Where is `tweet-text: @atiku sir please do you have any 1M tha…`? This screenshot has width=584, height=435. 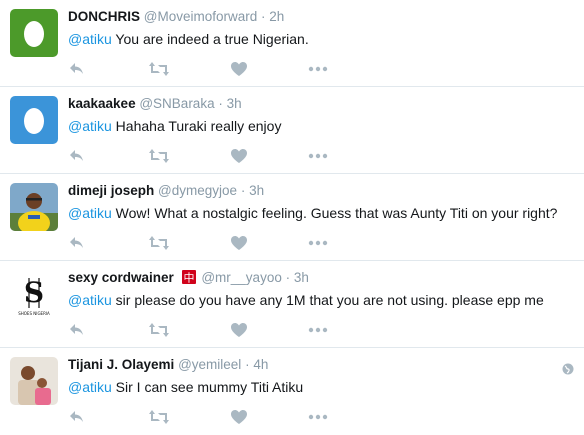 tweet-text: @atiku sir please do you have any 1M tha… is located at coordinates (321, 300).